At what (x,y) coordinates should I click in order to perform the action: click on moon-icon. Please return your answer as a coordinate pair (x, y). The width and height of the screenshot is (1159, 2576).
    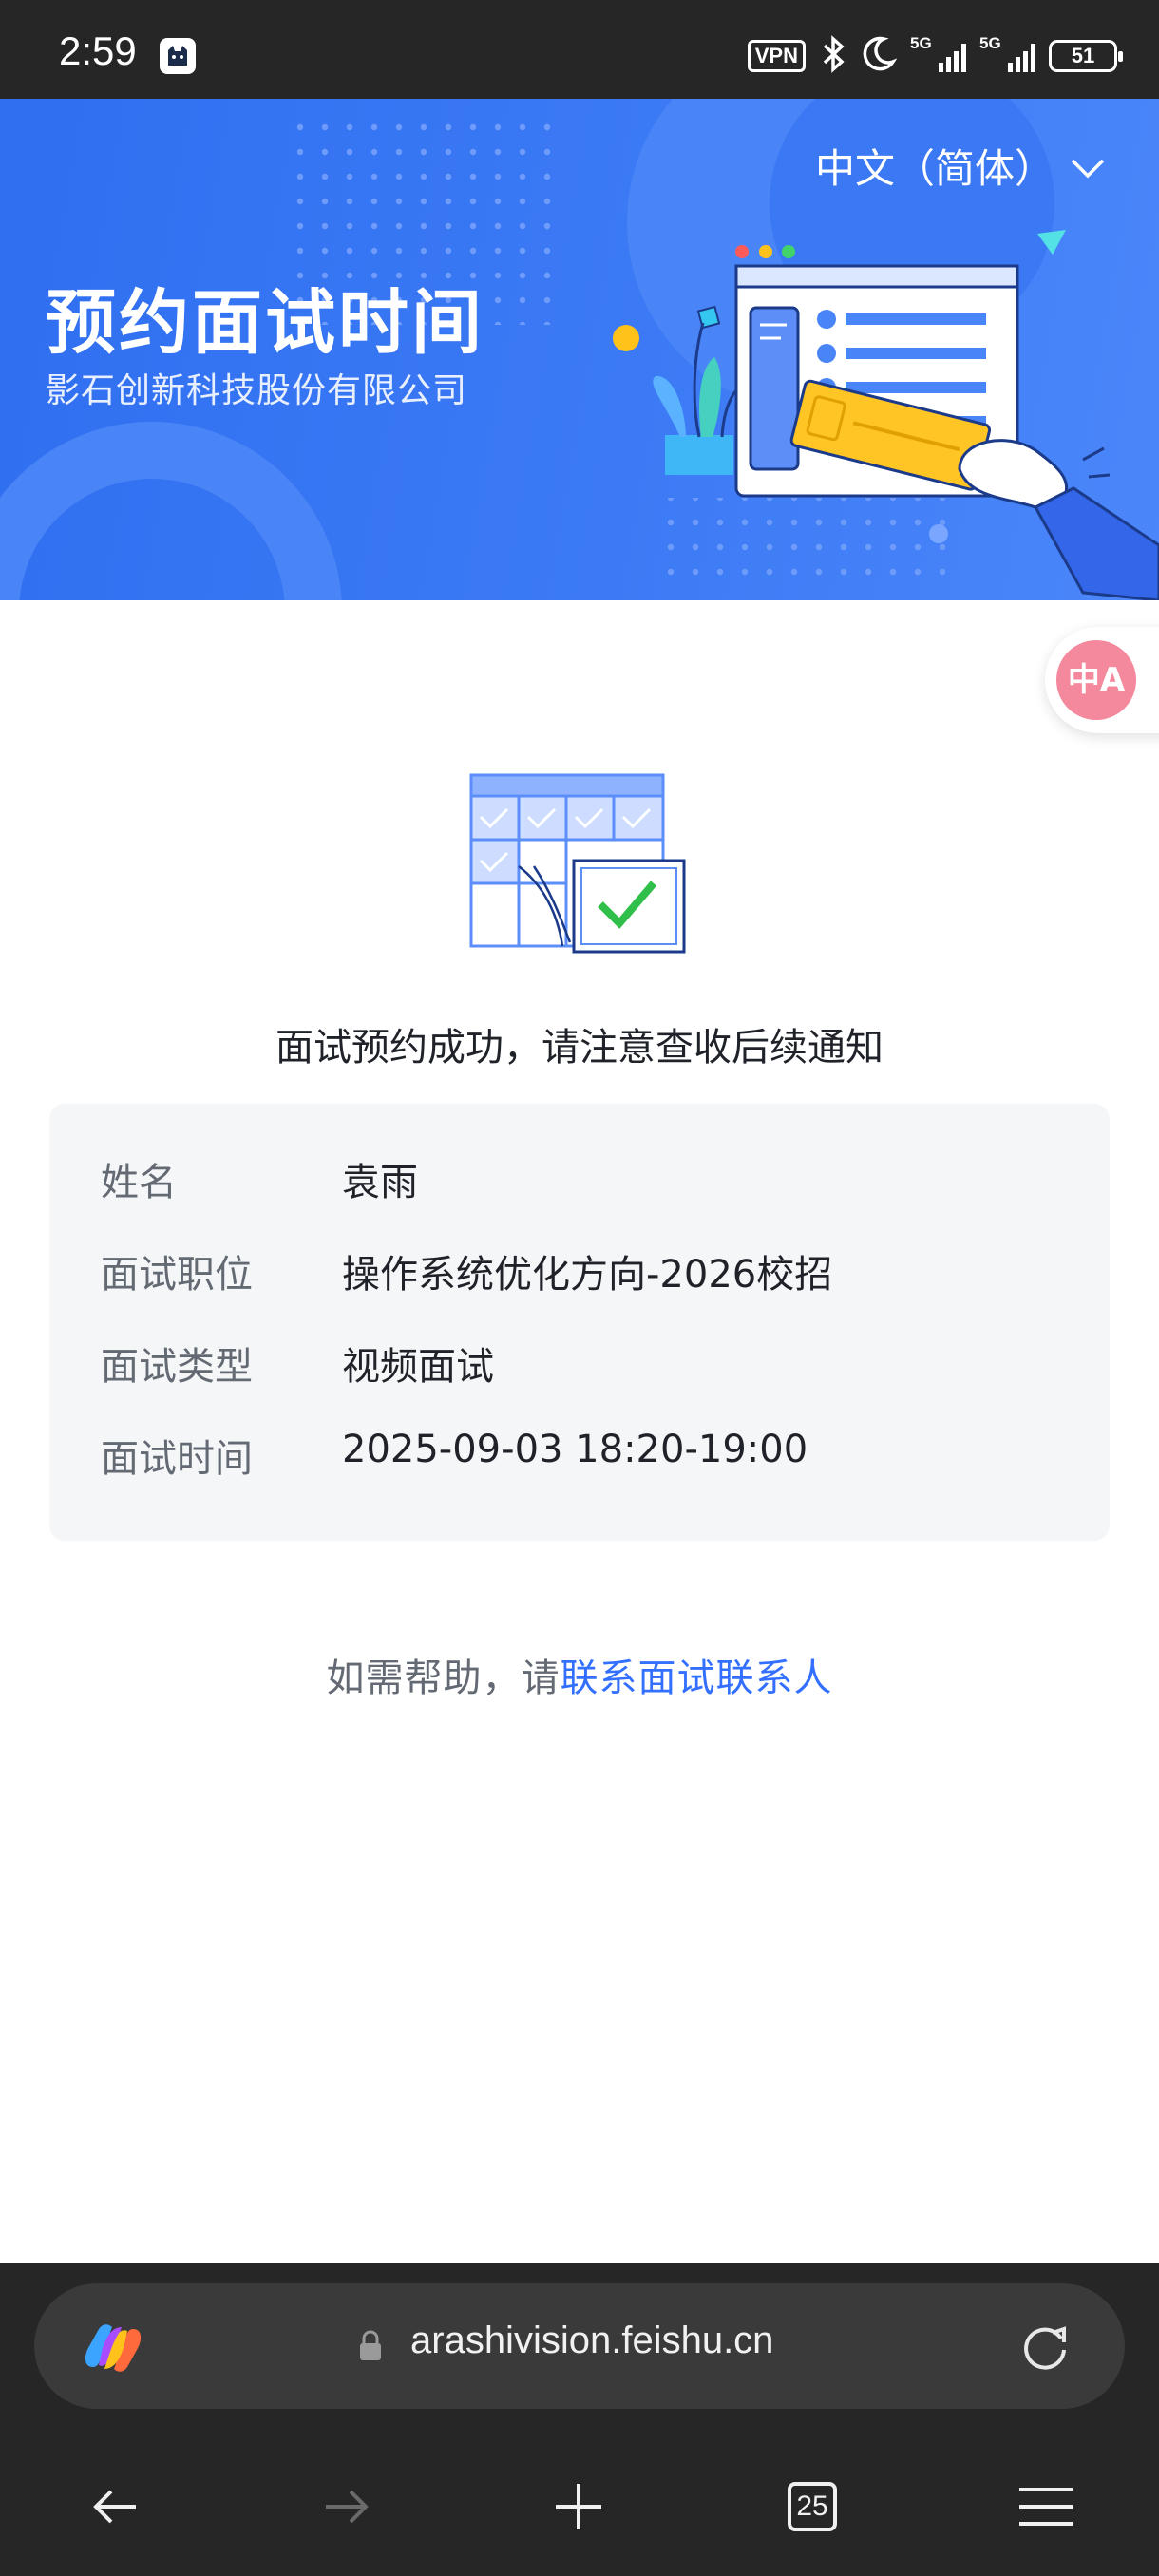
    Looking at the image, I should click on (879, 56).